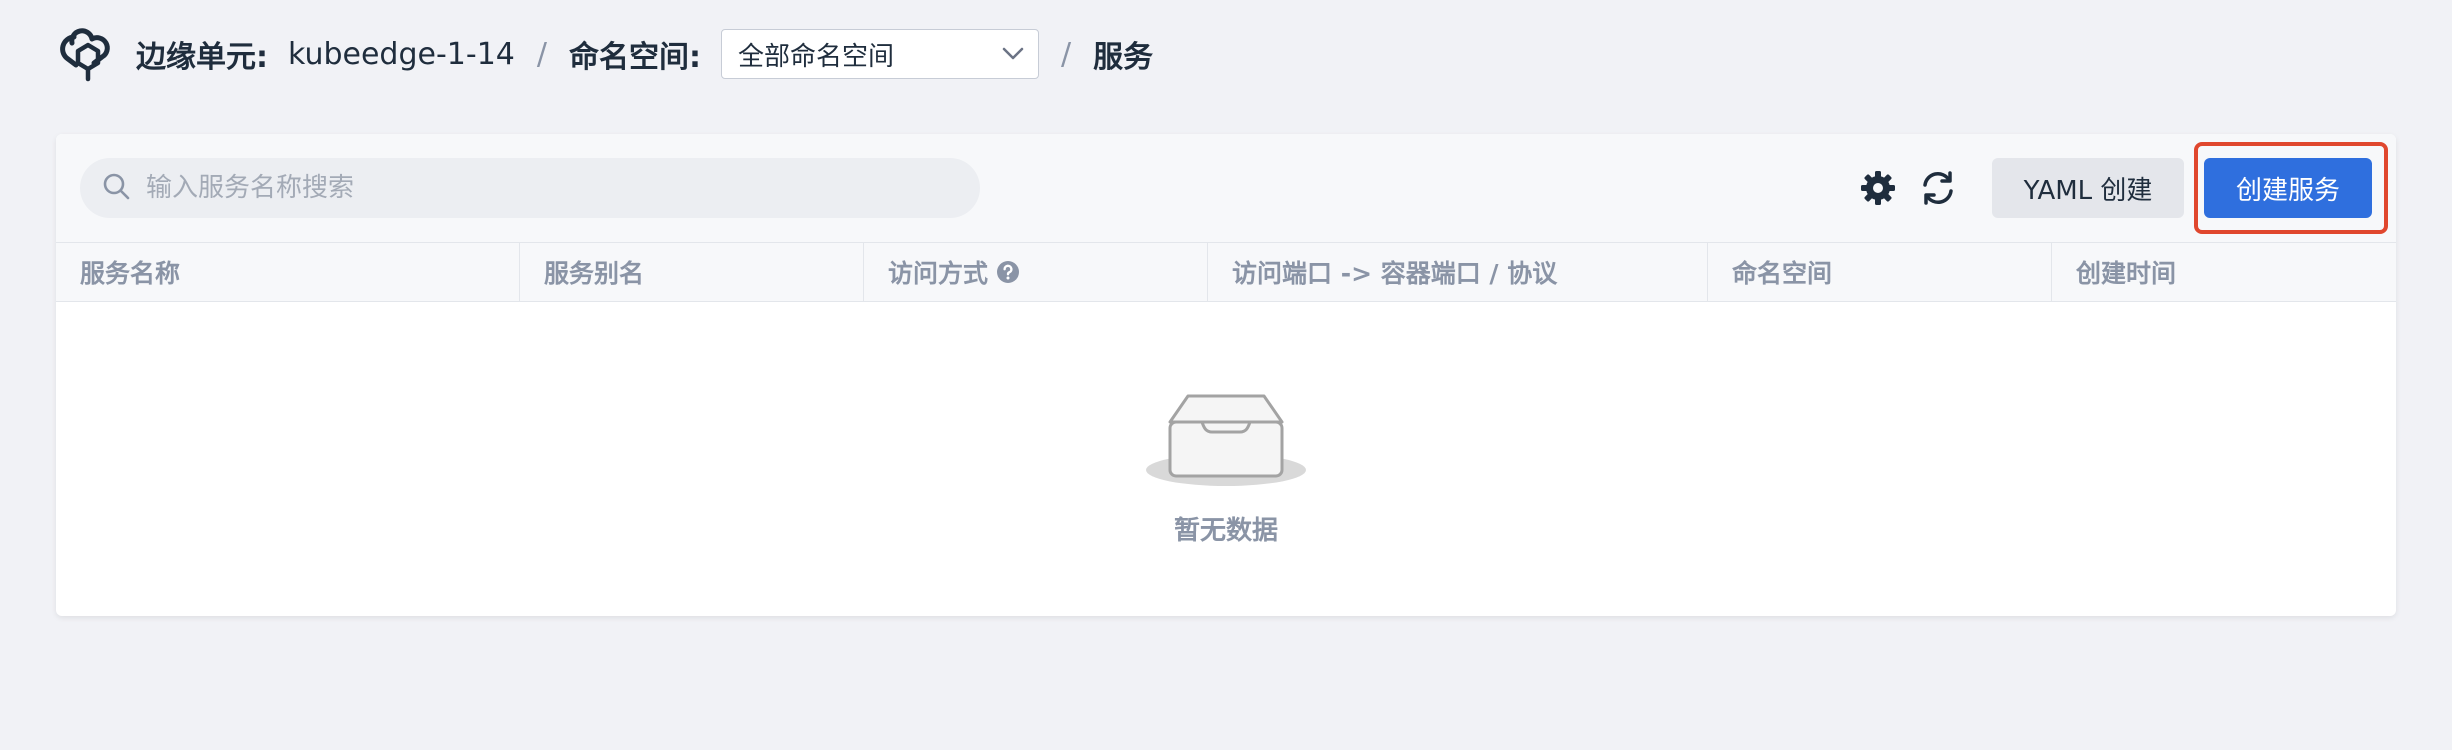  What do you see at coordinates (815, 56) in the screenshot?
I see `namespace-selected-value: 全部命名空间` at bounding box center [815, 56].